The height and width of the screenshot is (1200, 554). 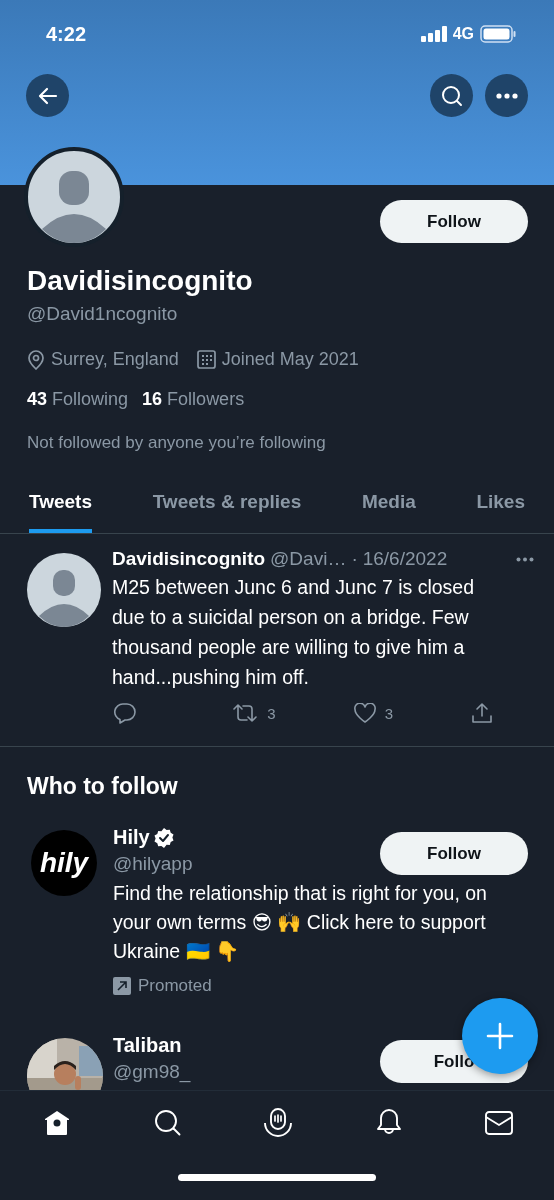 I want to click on profile-tab: Media, so click(x=388, y=501).